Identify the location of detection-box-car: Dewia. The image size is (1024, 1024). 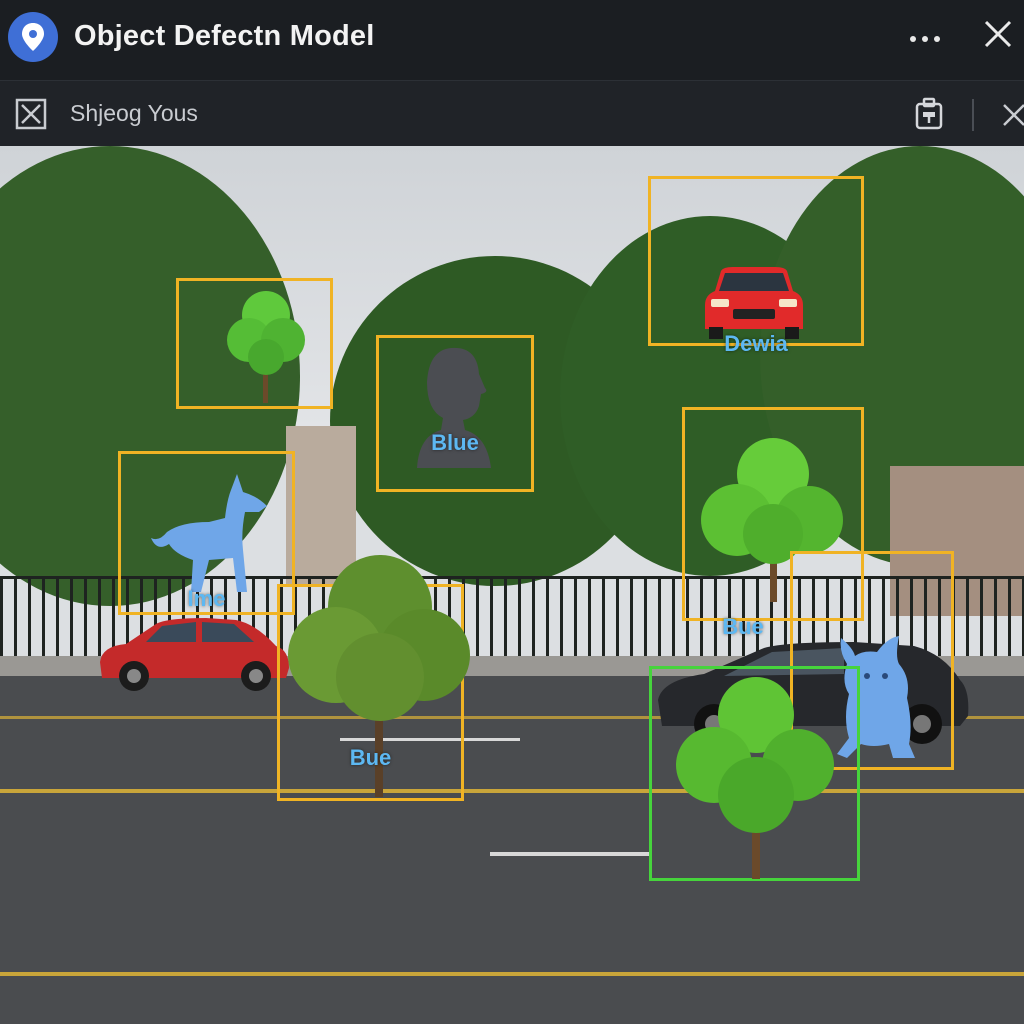
(756, 266).